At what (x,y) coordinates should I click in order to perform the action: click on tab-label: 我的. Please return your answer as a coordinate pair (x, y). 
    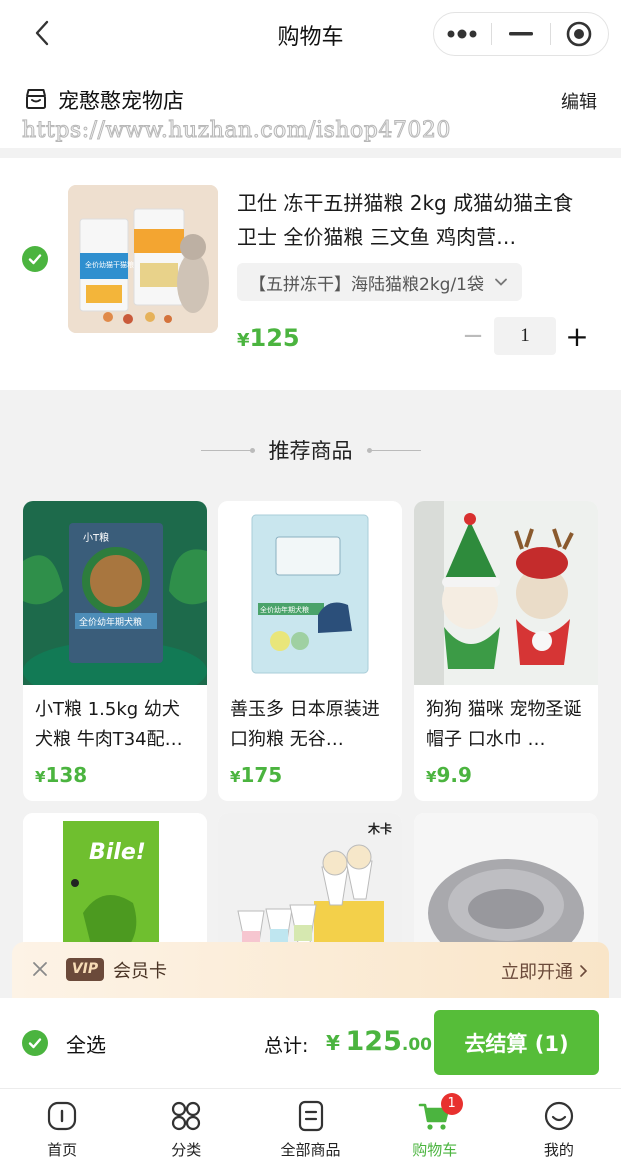
    Looking at the image, I should click on (558, 1150).